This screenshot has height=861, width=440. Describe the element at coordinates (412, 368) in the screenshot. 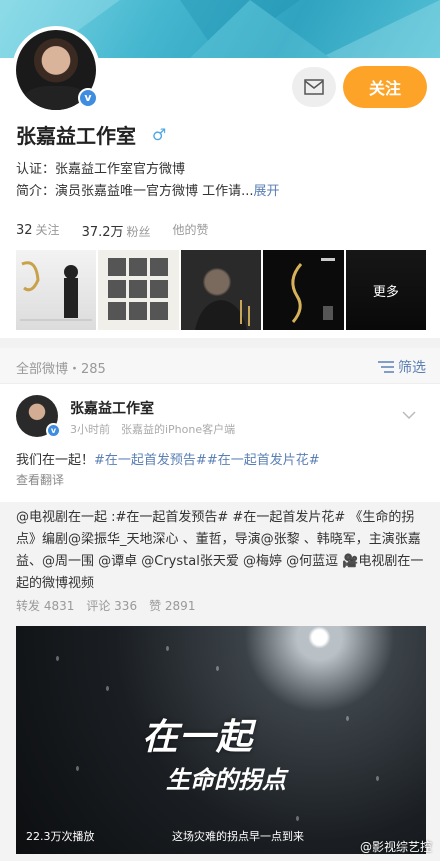

I see `filter-label: 筛选` at that location.